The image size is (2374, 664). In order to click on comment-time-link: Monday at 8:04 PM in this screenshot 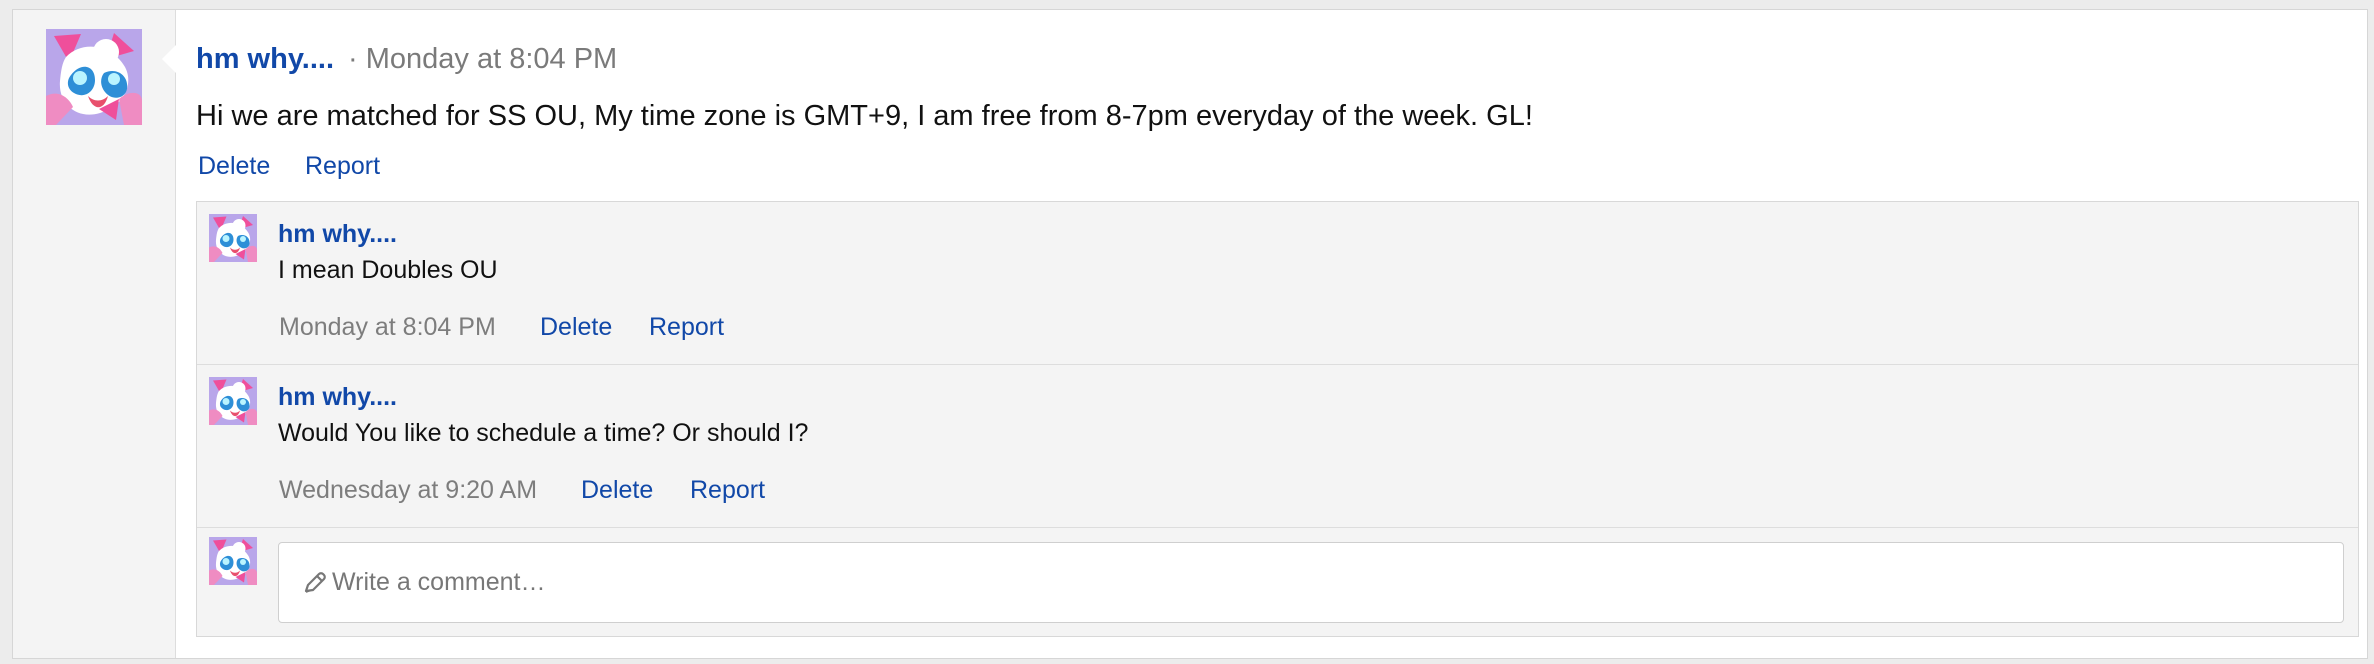, I will do `click(387, 327)`.